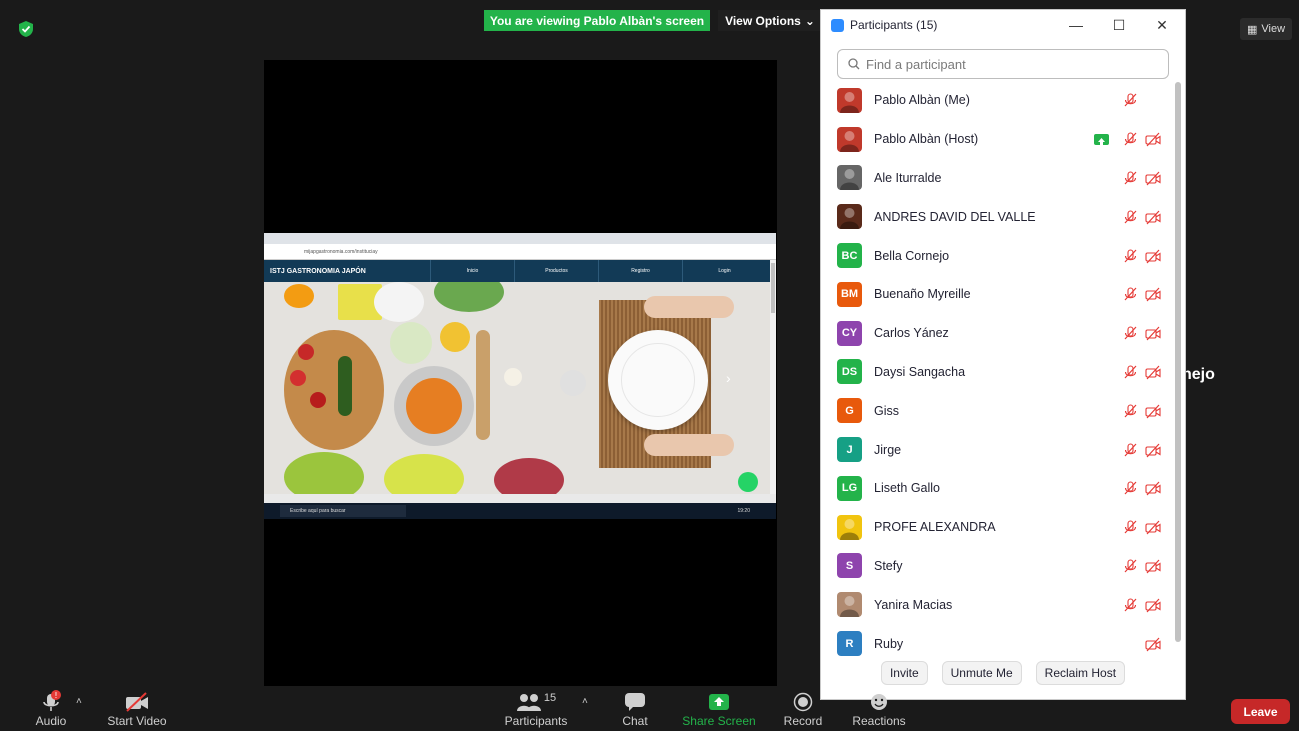 This screenshot has height=731, width=1299. What do you see at coordinates (998, 333) in the screenshot?
I see `participant-row: CY Carlos Yánez` at bounding box center [998, 333].